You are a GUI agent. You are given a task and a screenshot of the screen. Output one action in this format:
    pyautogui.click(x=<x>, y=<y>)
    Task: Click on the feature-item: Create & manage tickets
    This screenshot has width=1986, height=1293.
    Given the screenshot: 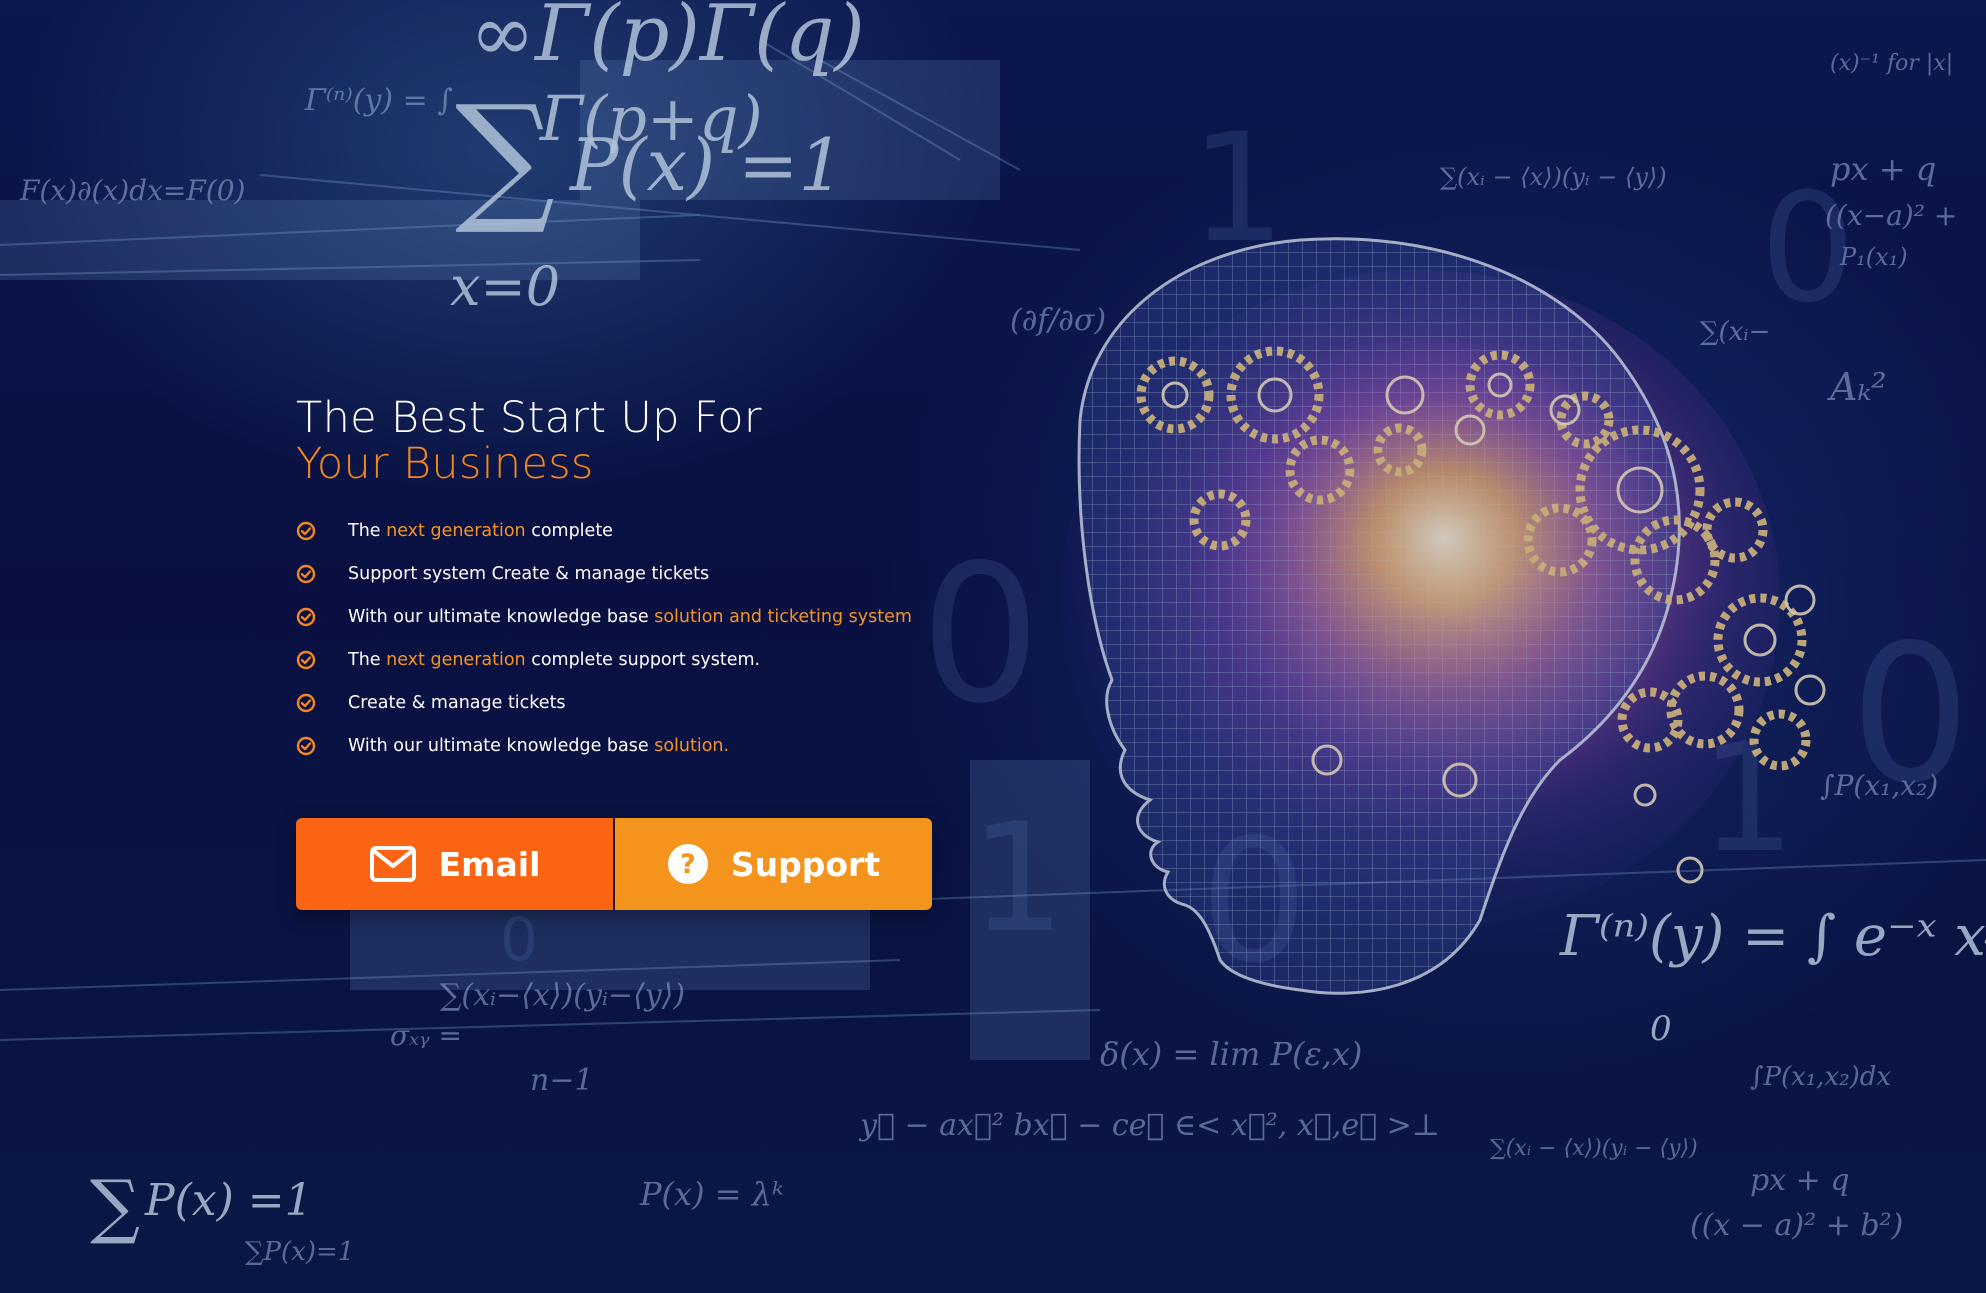 What is the action you would take?
    pyautogui.click(x=636, y=702)
    